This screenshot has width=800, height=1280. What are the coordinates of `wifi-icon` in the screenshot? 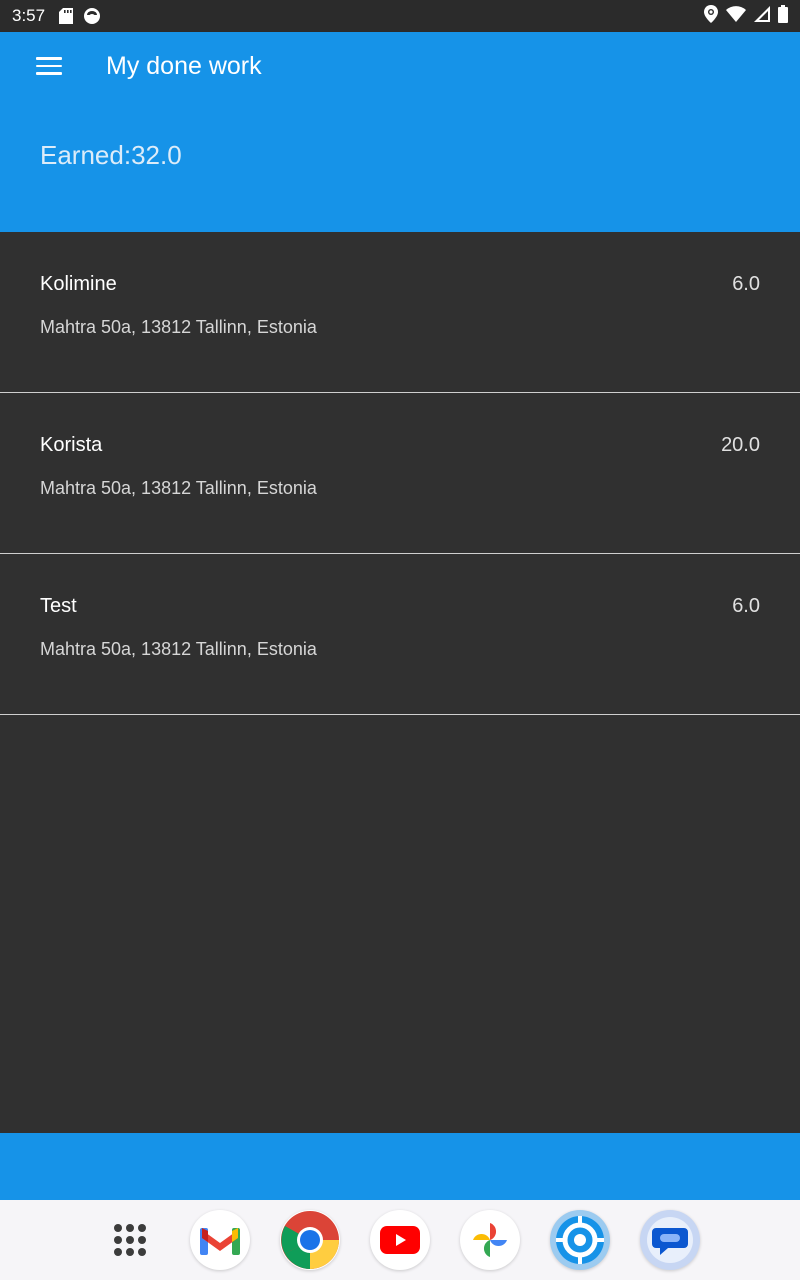 It's located at (736, 16).